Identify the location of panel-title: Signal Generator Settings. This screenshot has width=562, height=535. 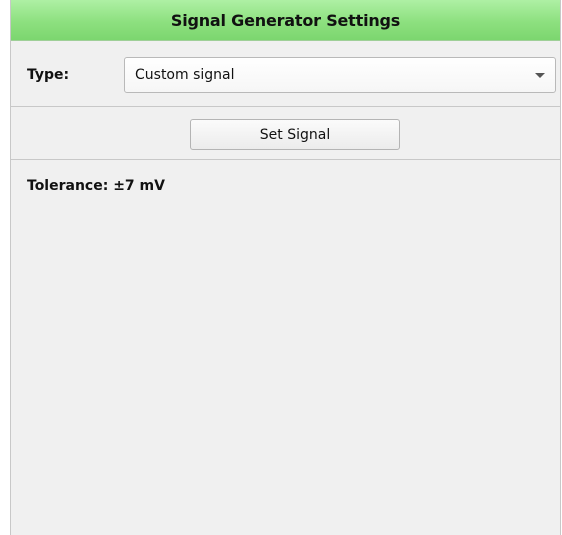
(285, 20).